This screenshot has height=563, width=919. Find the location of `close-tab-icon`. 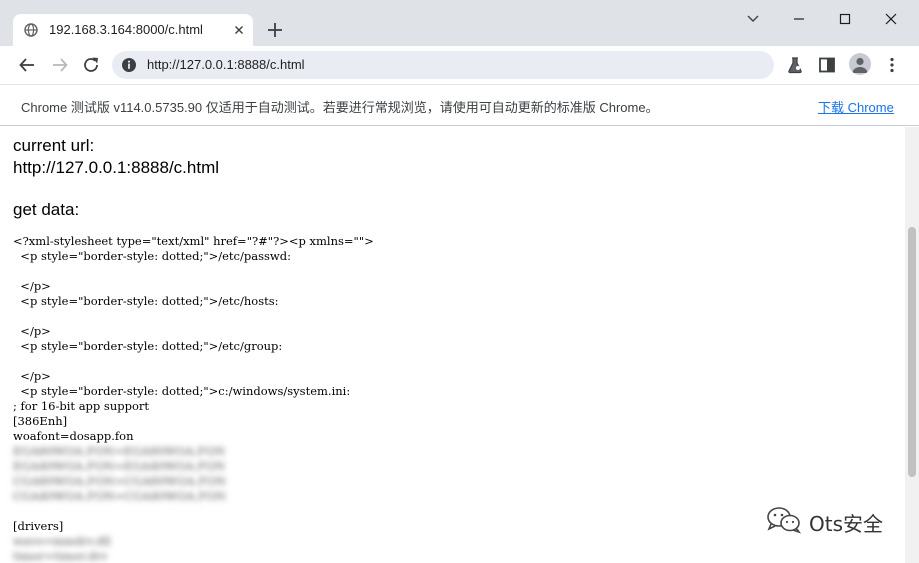

close-tab-icon is located at coordinates (239, 30).